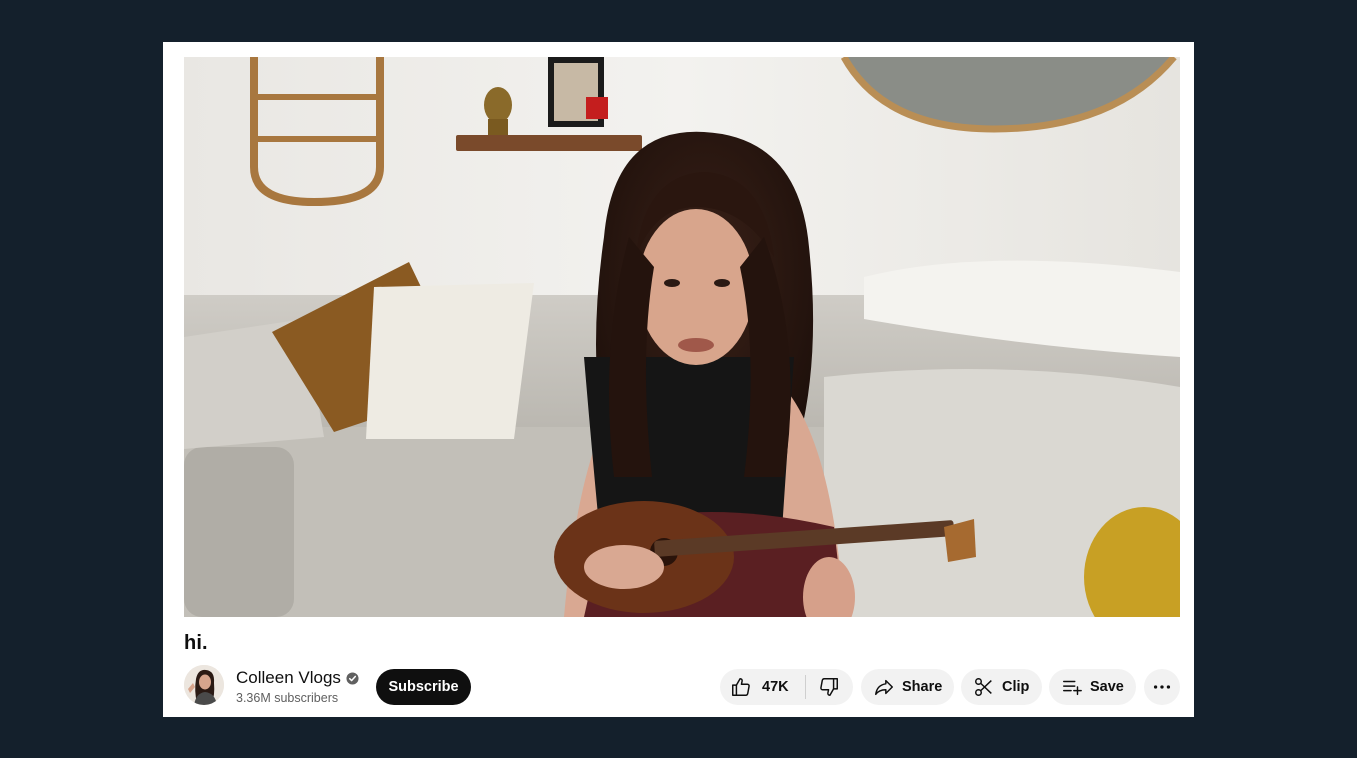  I want to click on avatar-image, so click(204, 685).